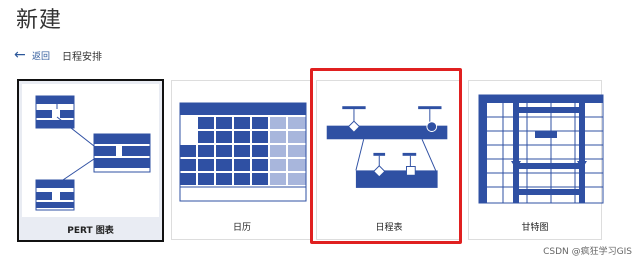 The image size is (640, 261). Describe the element at coordinates (243, 152) in the screenshot. I see `calendar-thumbnail` at that location.